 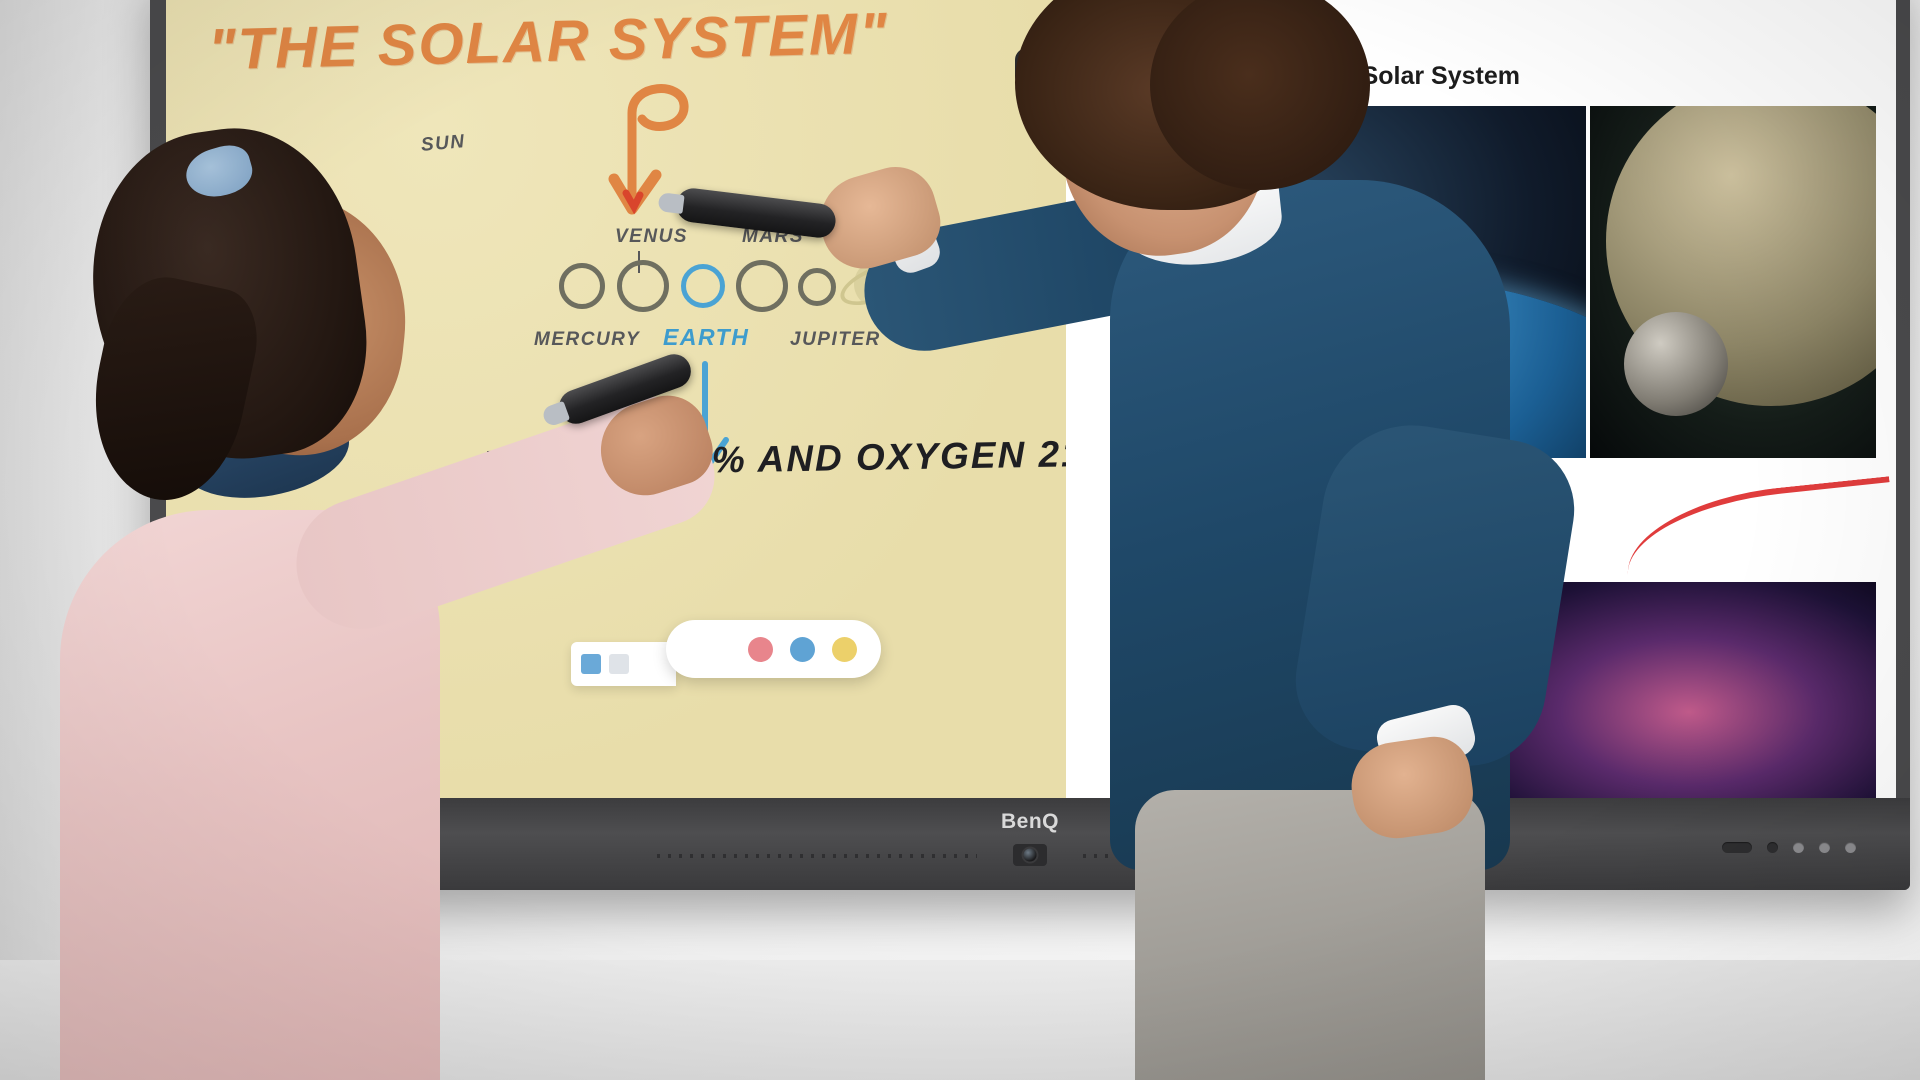 I want to click on benq-brand-logo: BenQ, so click(x=1030, y=821).